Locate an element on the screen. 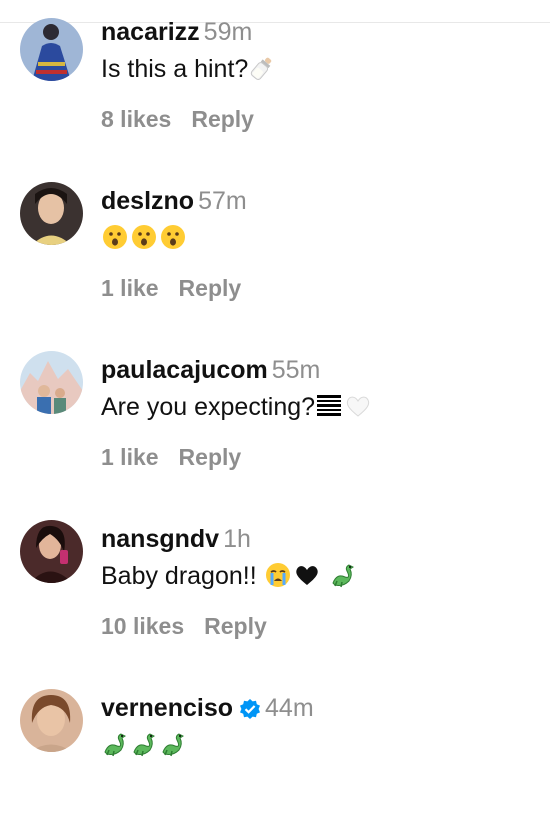 The height and width of the screenshot is (826, 550). username: nansgndv is located at coordinates (160, 539).